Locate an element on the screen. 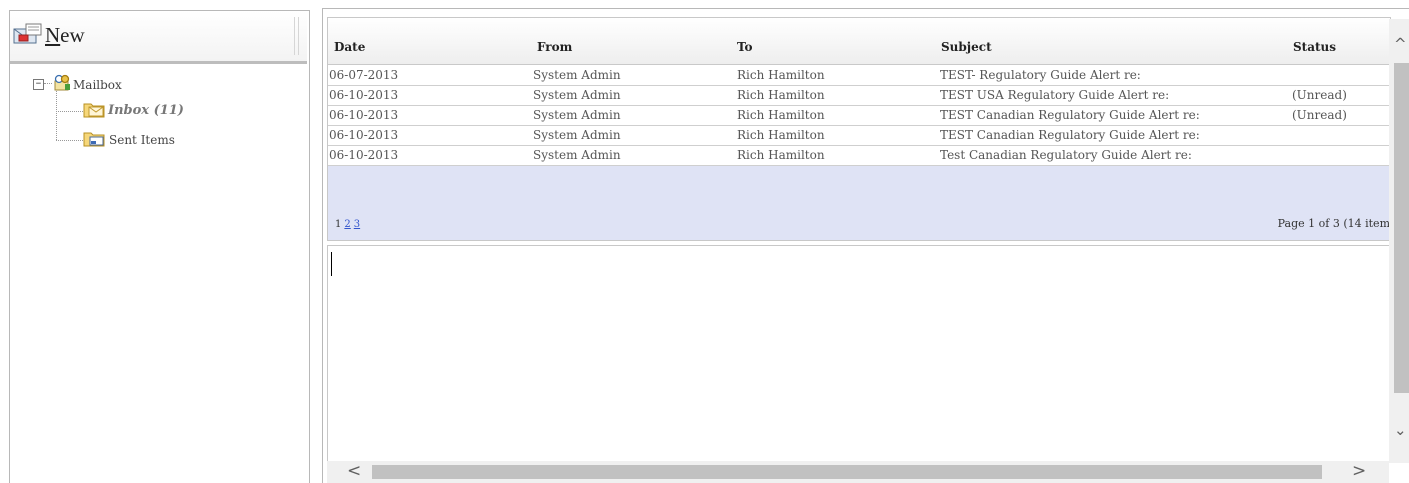  inbox-label: Inbox (11) is located at coordinates (146, 110).